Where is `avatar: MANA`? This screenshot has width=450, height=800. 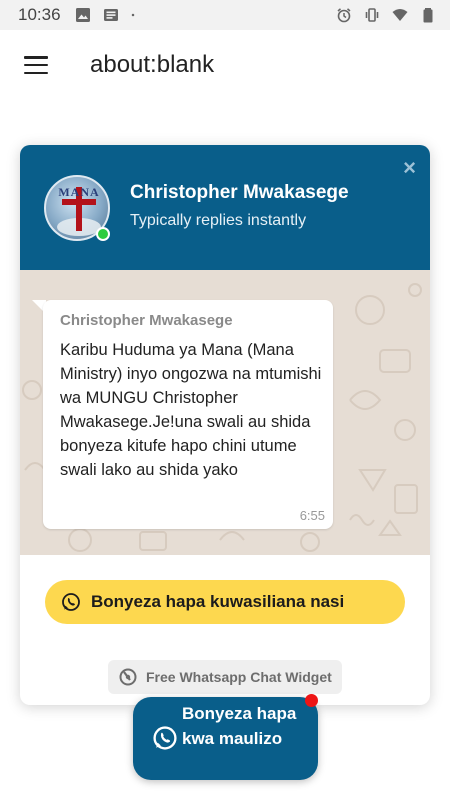 avatar: MANA is located at coordinates (77, 208).